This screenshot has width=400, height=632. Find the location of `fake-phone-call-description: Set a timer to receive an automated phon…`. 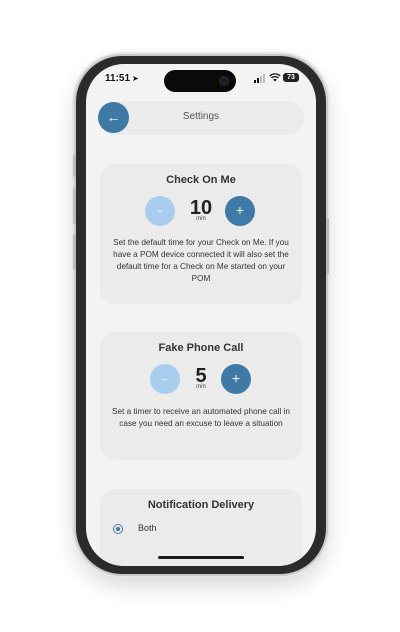

fake-phone-call-description: Set a timer to receive an automated phon… is located at coordinates (201, 417).